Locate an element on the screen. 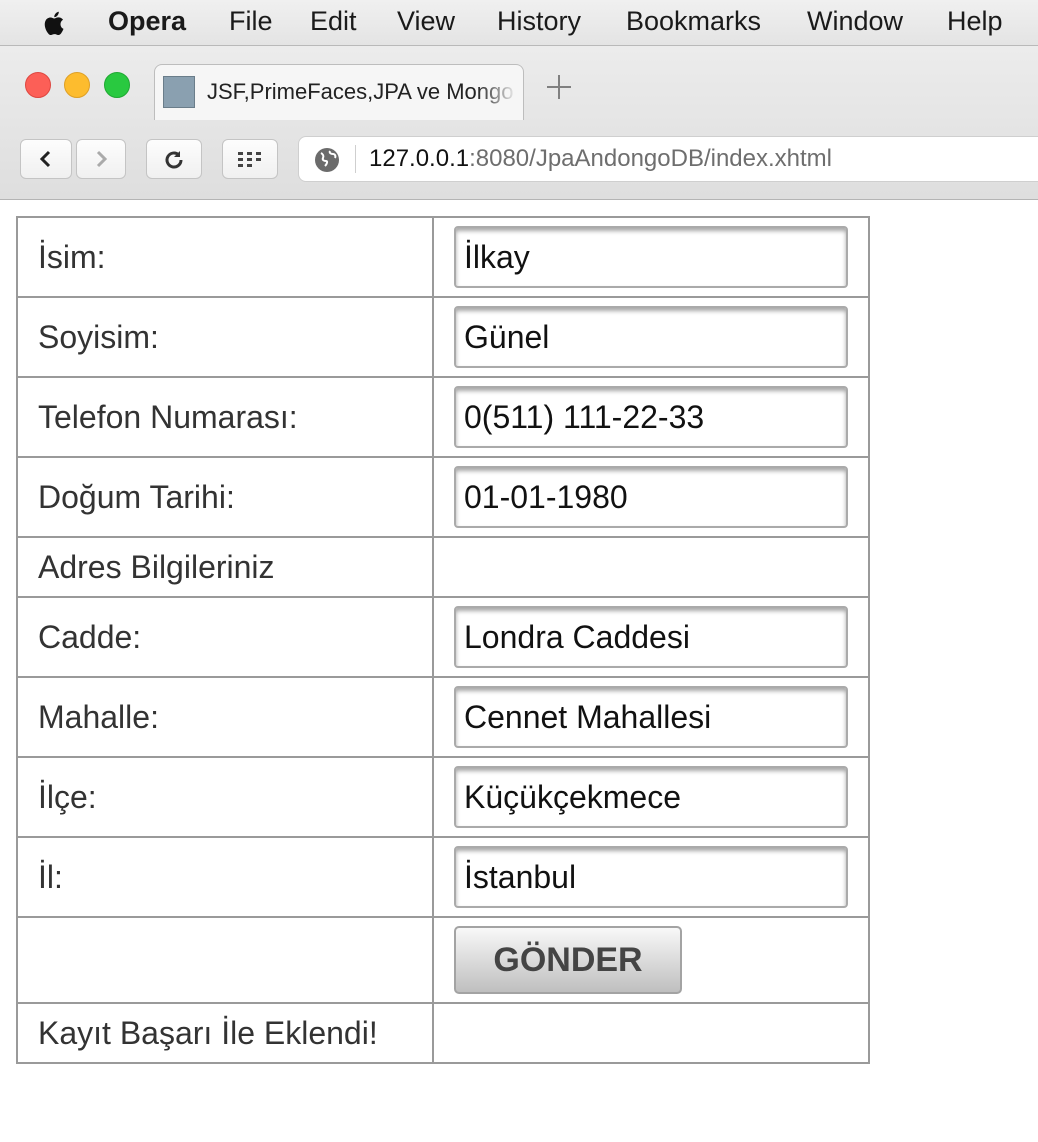 The width and height of the screenshot is (1038, 1142). menu-bookmarks: Bookmarks is located at coordinates (693, 21).